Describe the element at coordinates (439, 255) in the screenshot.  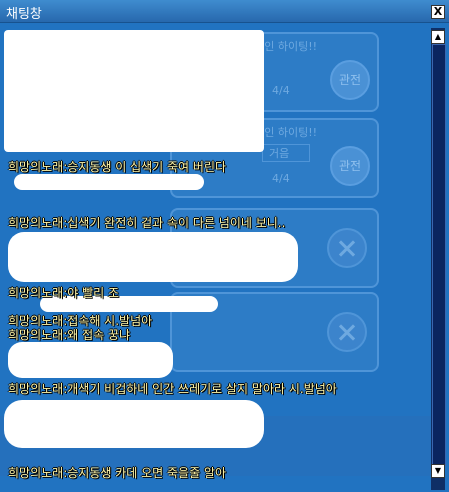
I see `scroll-thumb` at that location.